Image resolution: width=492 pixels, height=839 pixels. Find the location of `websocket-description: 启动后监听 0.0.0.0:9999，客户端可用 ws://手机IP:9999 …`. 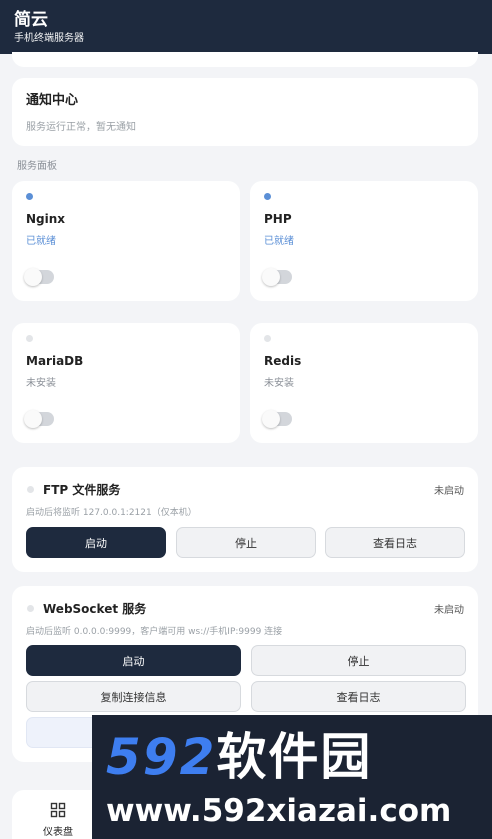

websocket-description: 启动后监听 0.0.0.0:9999，客户端可用 ws://手机IP:9999 … is located at coordinates (154, 632).